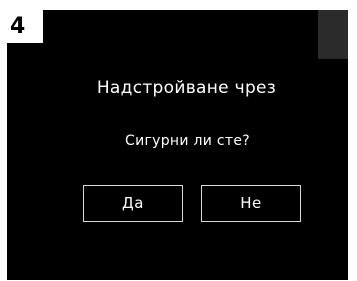 The image size is (357, 281). What do you see at coordinates (187, 141) in the screenshot?
I see `dialog-question: Сигурни ли сте?` at bounding box center [187, 141].